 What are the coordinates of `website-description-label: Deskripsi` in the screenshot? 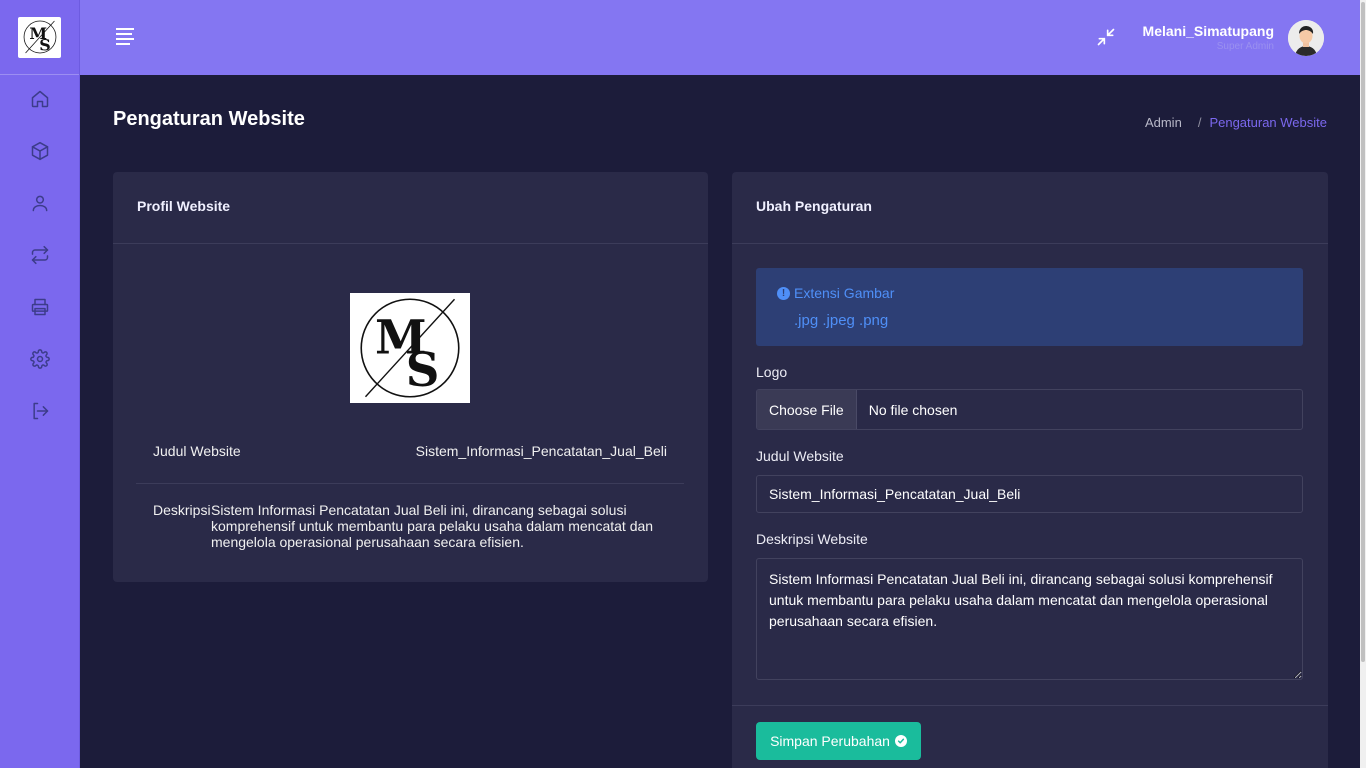 It's located at (182, 510).